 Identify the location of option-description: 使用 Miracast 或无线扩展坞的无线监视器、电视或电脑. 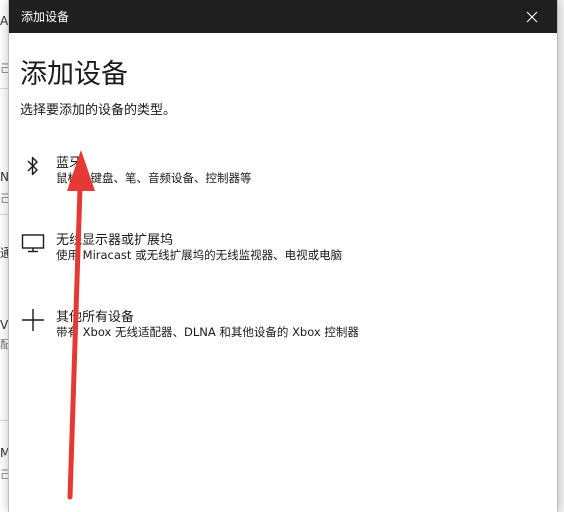
(199, 255).